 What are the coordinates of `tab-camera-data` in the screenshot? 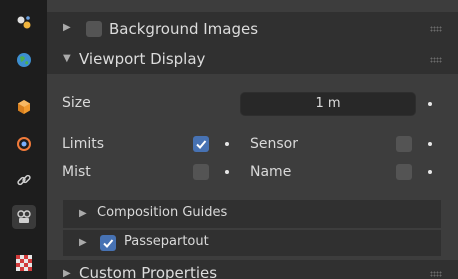 It's located at (24, 217).